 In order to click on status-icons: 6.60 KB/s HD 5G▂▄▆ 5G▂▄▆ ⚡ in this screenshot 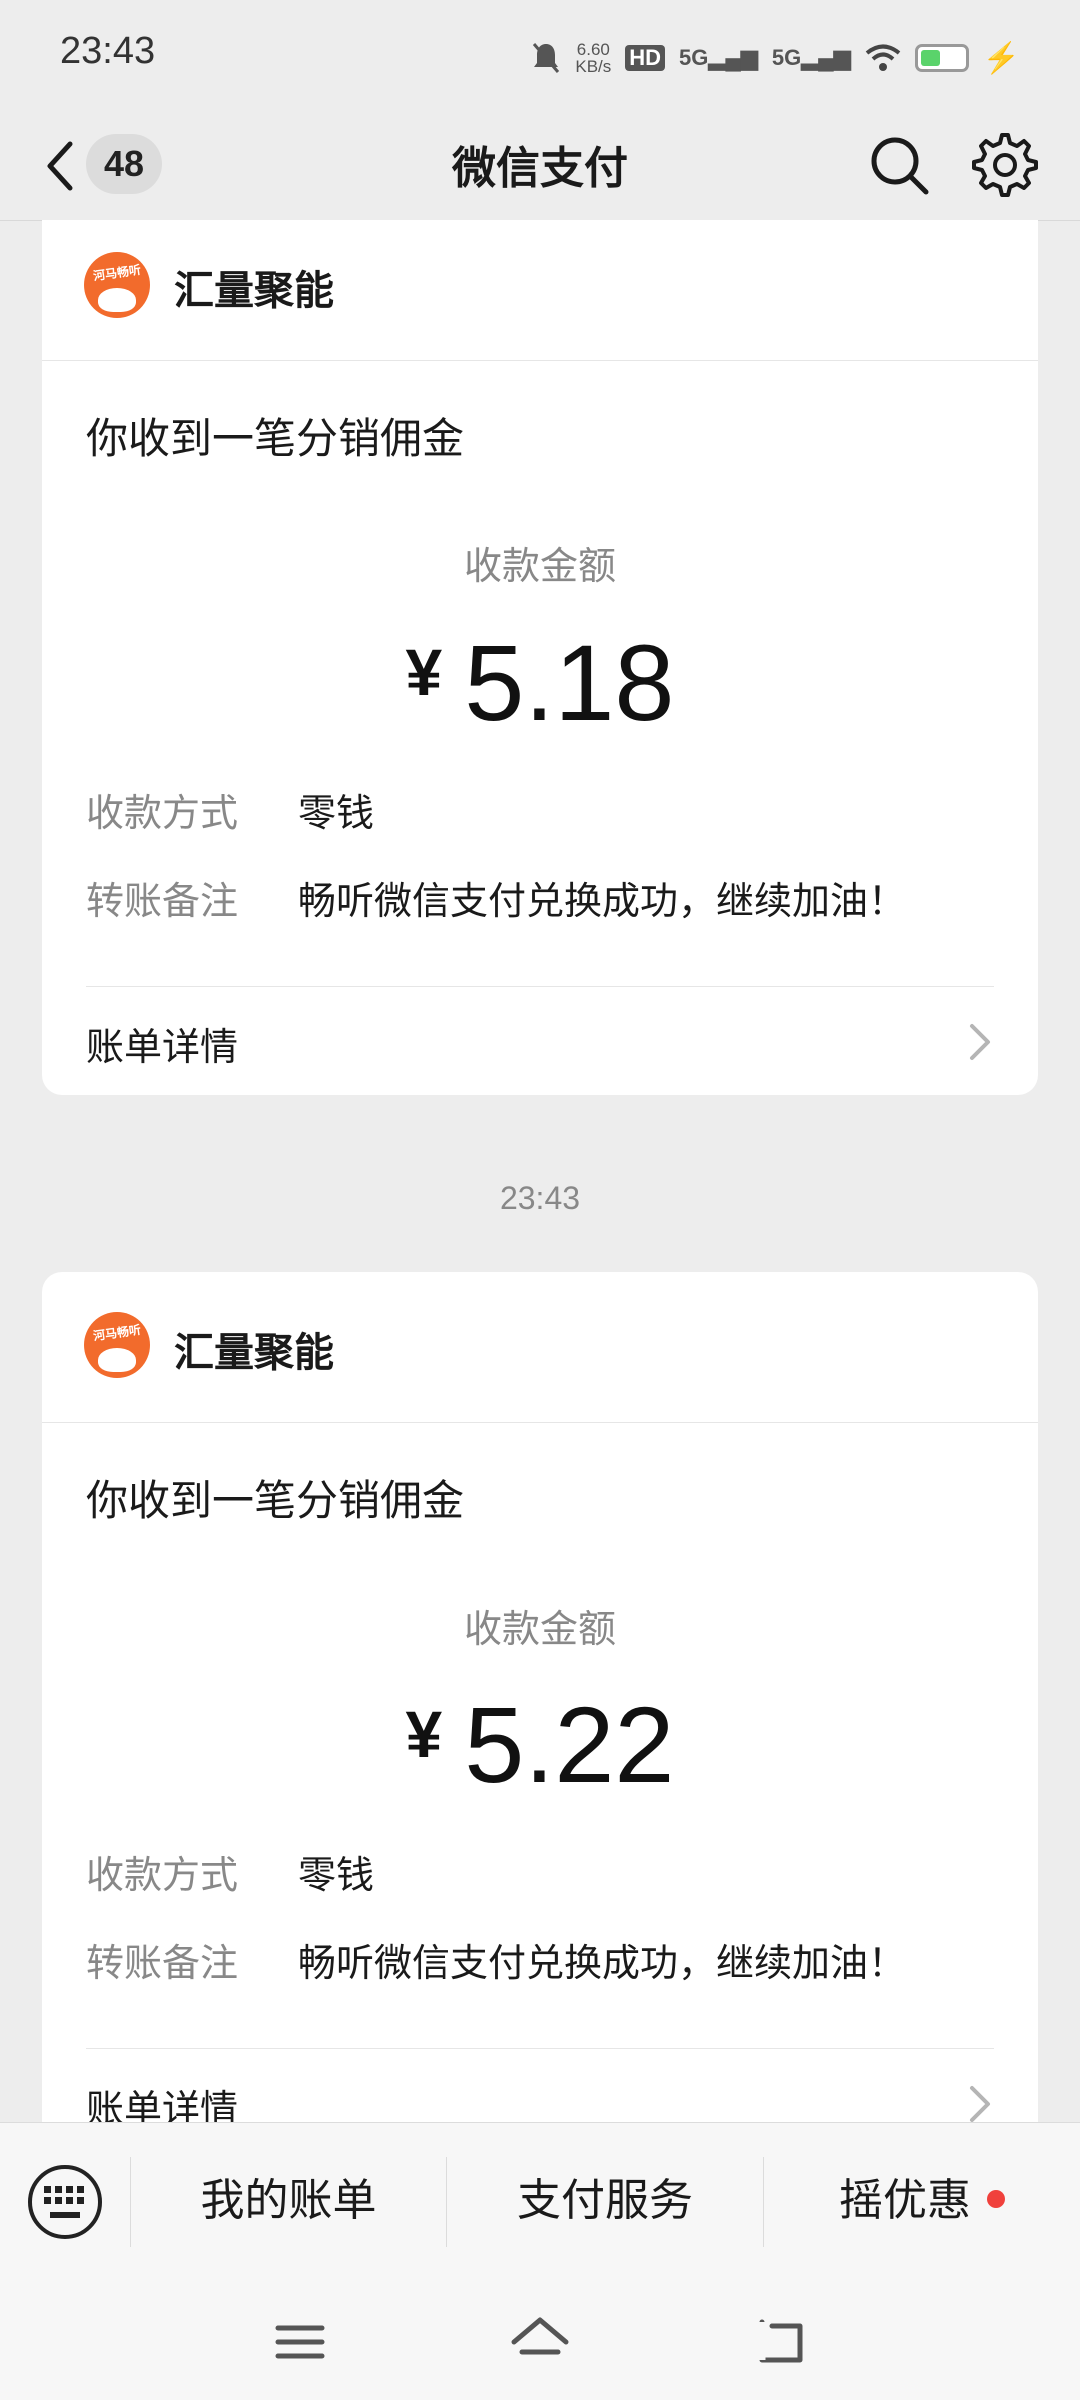, I will do `click(775, 58)`.